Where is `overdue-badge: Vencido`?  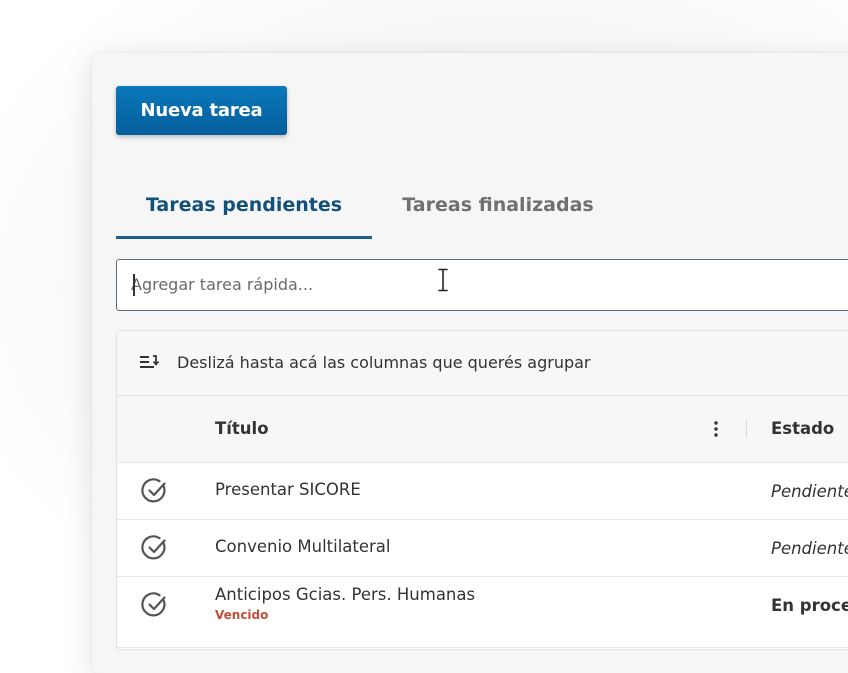 overdue-badge: Vencido is located at coordinates (242, 615).